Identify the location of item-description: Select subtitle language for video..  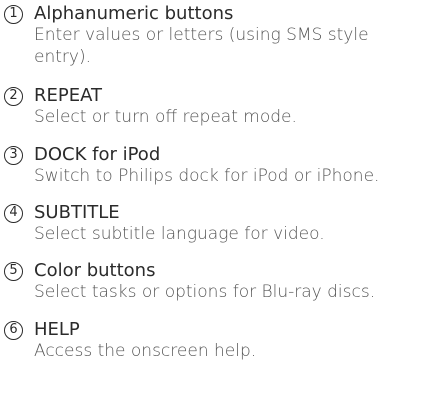
(179, 234).